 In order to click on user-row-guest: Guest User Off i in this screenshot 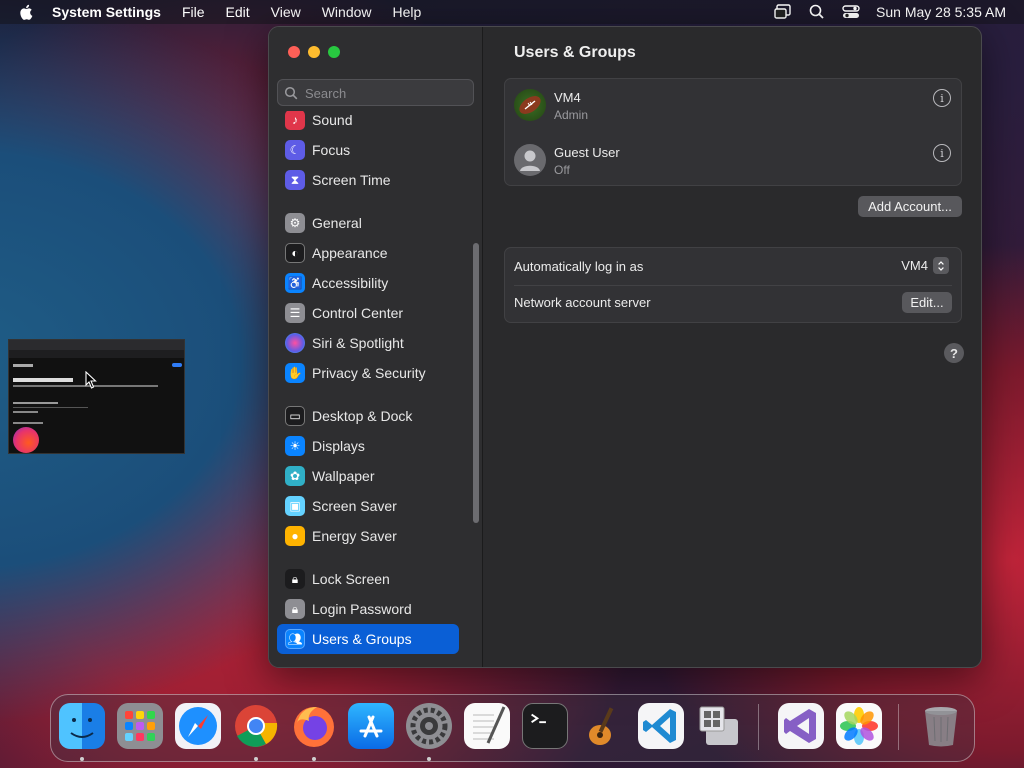, I will do `click(733, 160)`.